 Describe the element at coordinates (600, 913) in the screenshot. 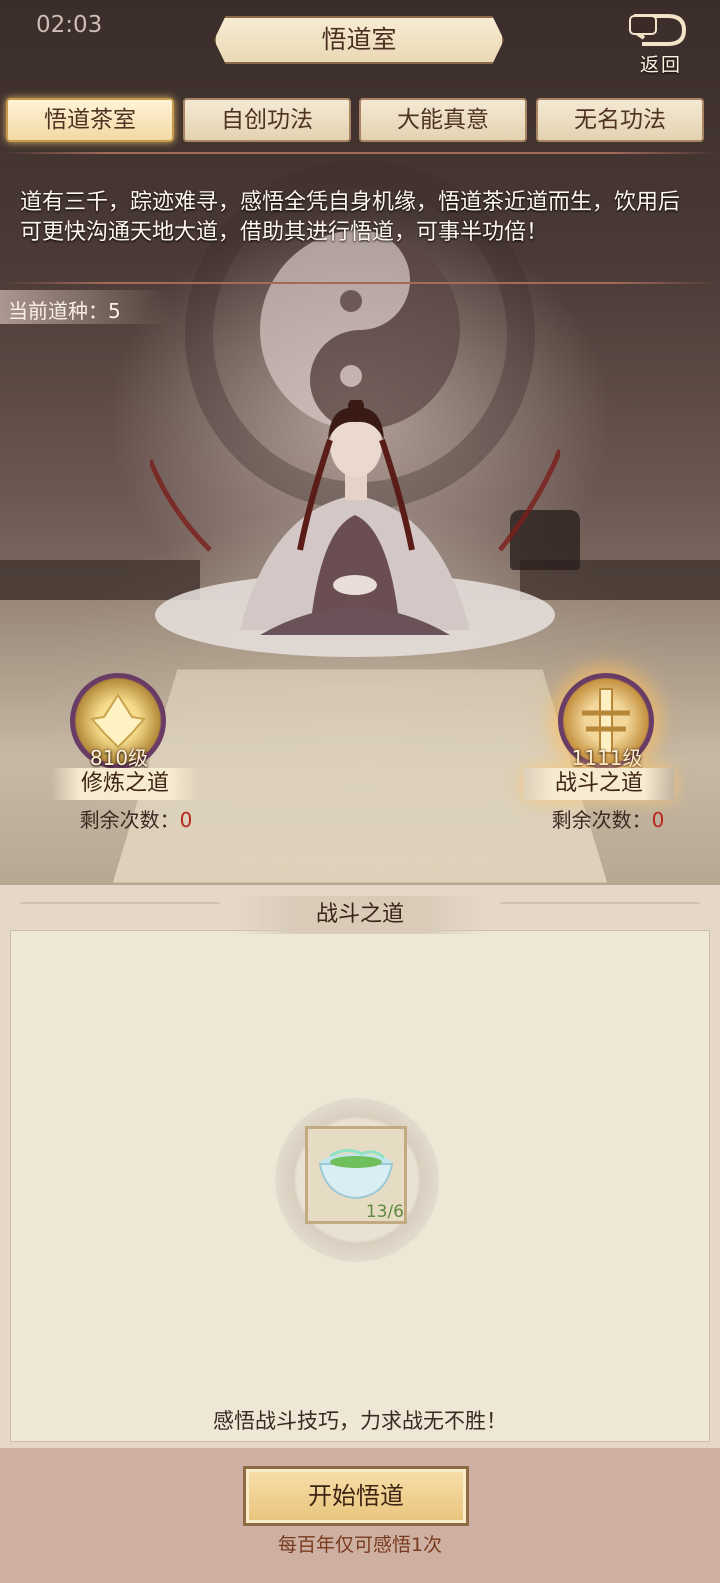

I see `cloud-decor-right` at that location.